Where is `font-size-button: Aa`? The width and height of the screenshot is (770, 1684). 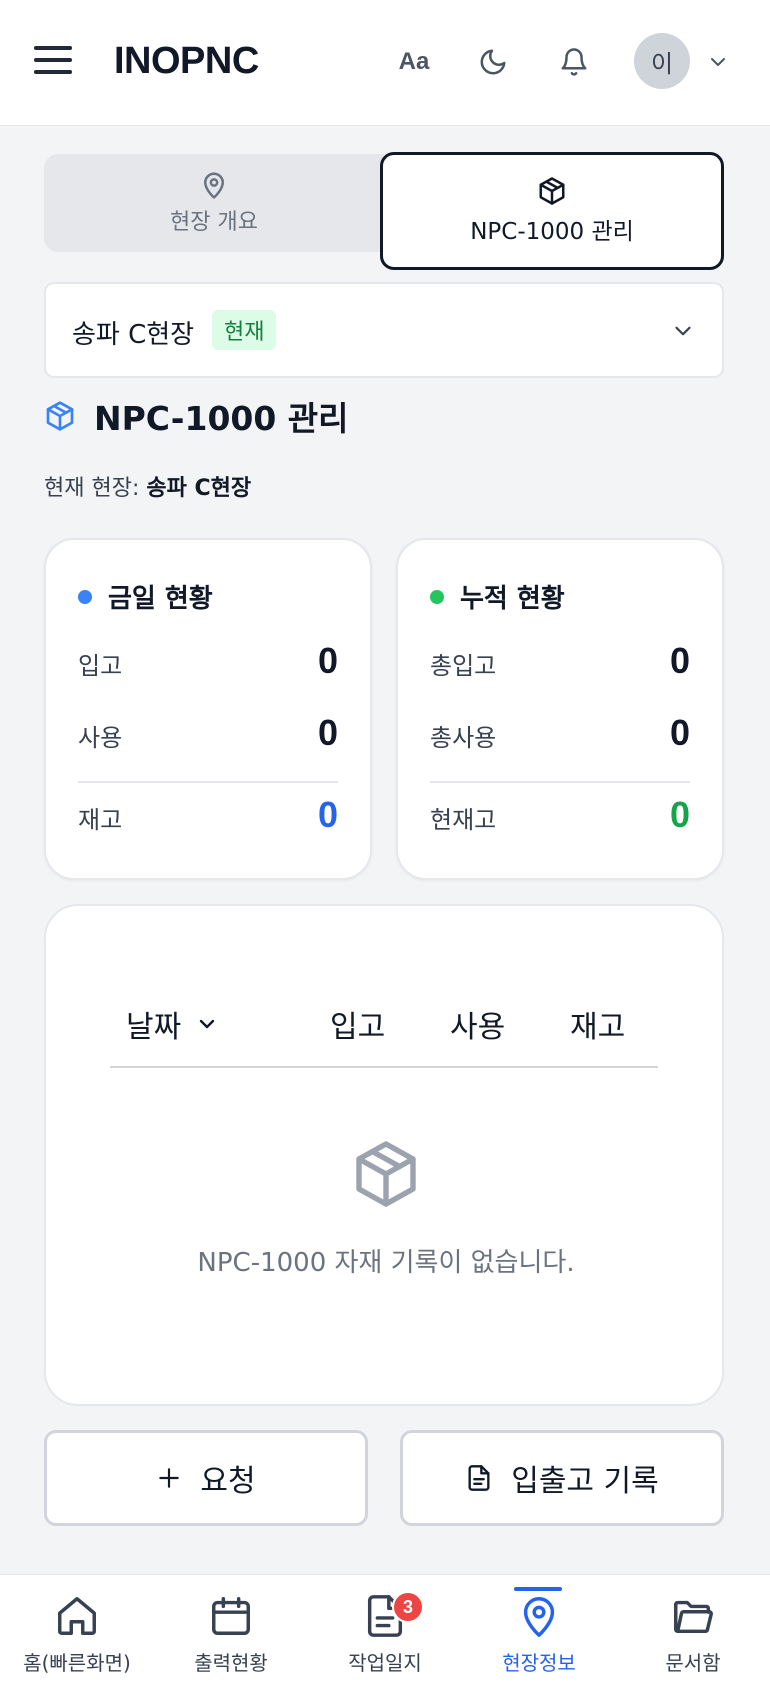
font-size-button: Aa is located at coordinates (414, 62).